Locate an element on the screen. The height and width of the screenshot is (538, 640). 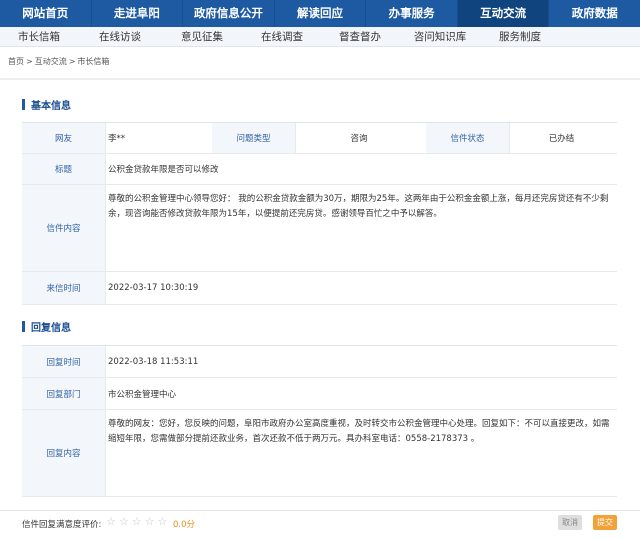
sub-nav-item-supervision: 督查督办 is located at coordinates (360, 37).